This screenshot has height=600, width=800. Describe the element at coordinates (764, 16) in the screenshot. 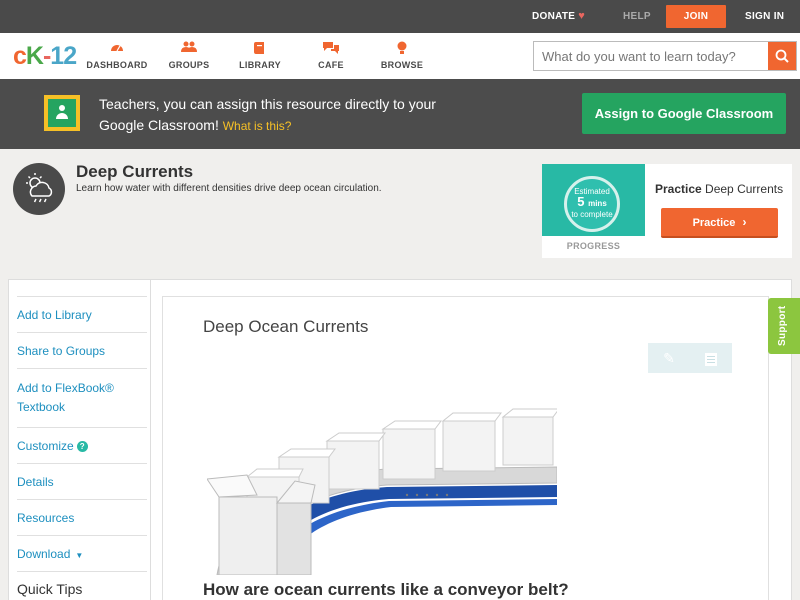

I see `sign-in-link: SIGN IN` at that location.